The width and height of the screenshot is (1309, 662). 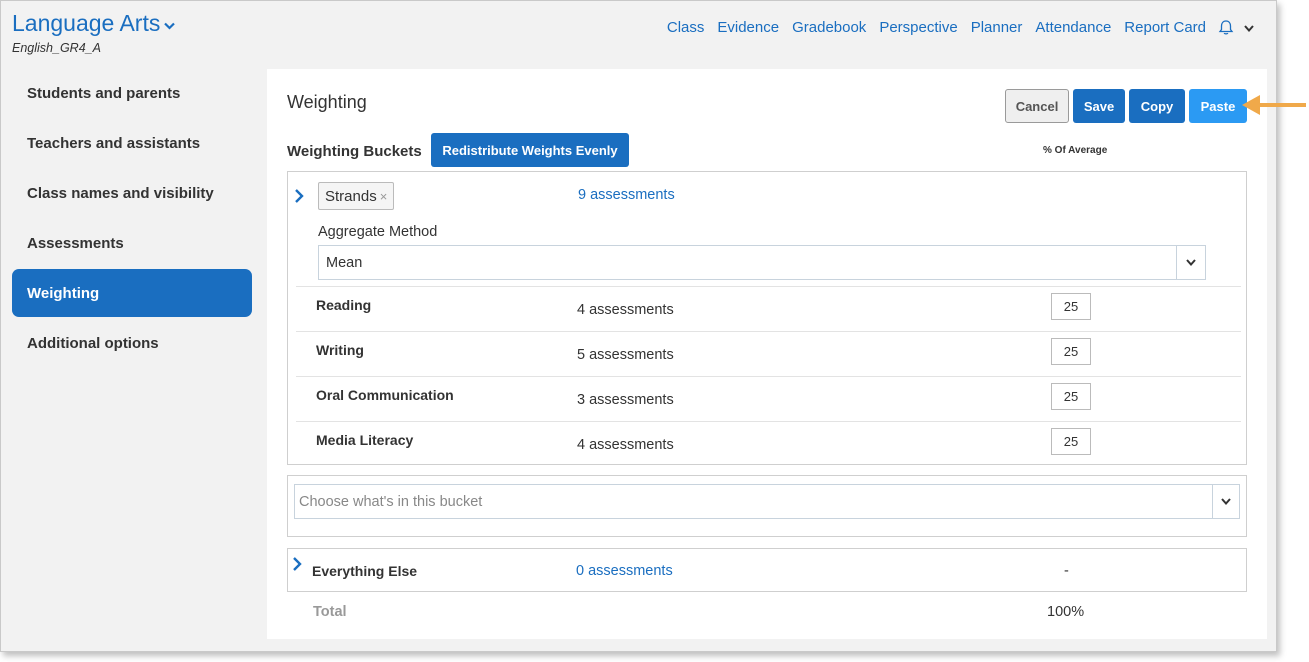 I want to click on nav-attendance: Attendance, so click(x=1073, y=27).